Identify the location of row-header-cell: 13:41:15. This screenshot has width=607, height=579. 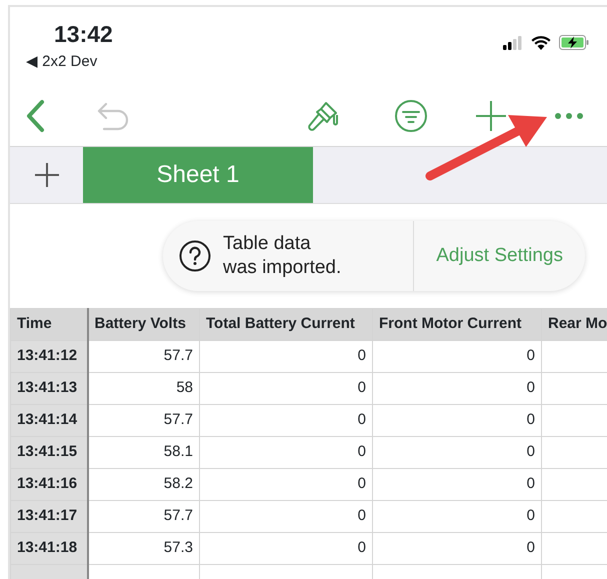
(49, 452).